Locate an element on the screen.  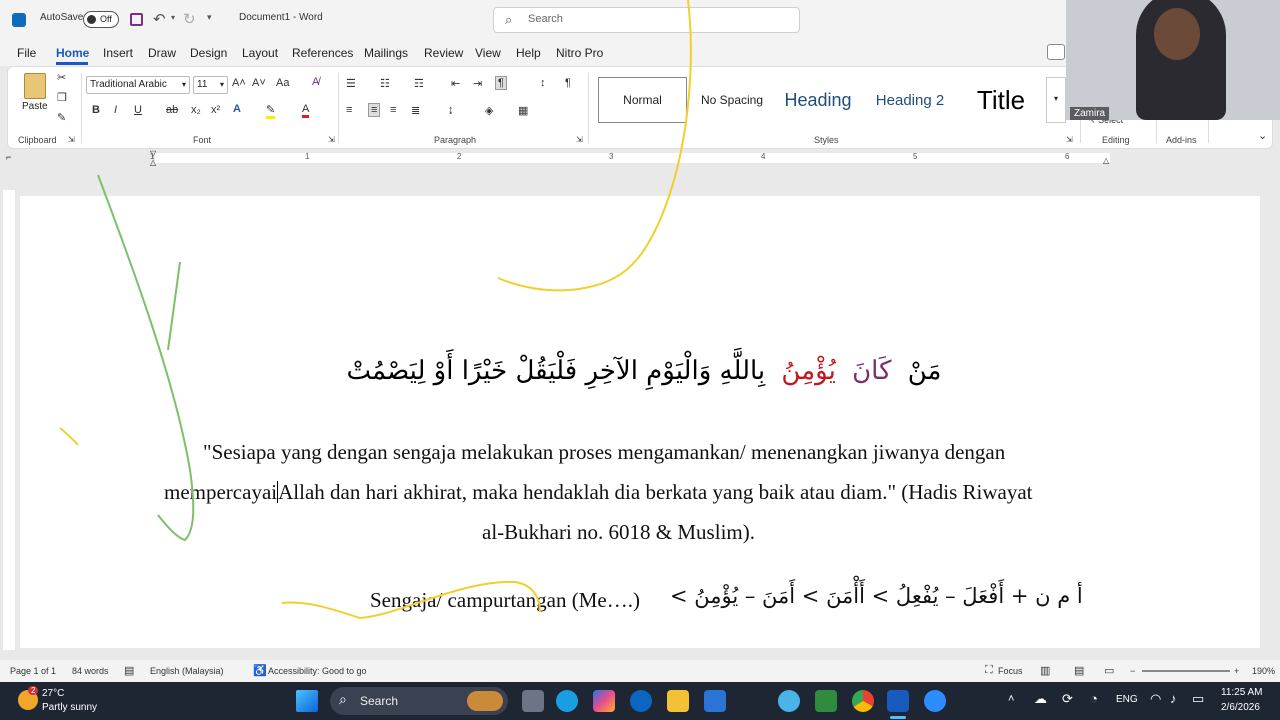
tab-selector-icon: ⌐ is located at coordinates (8, 157).